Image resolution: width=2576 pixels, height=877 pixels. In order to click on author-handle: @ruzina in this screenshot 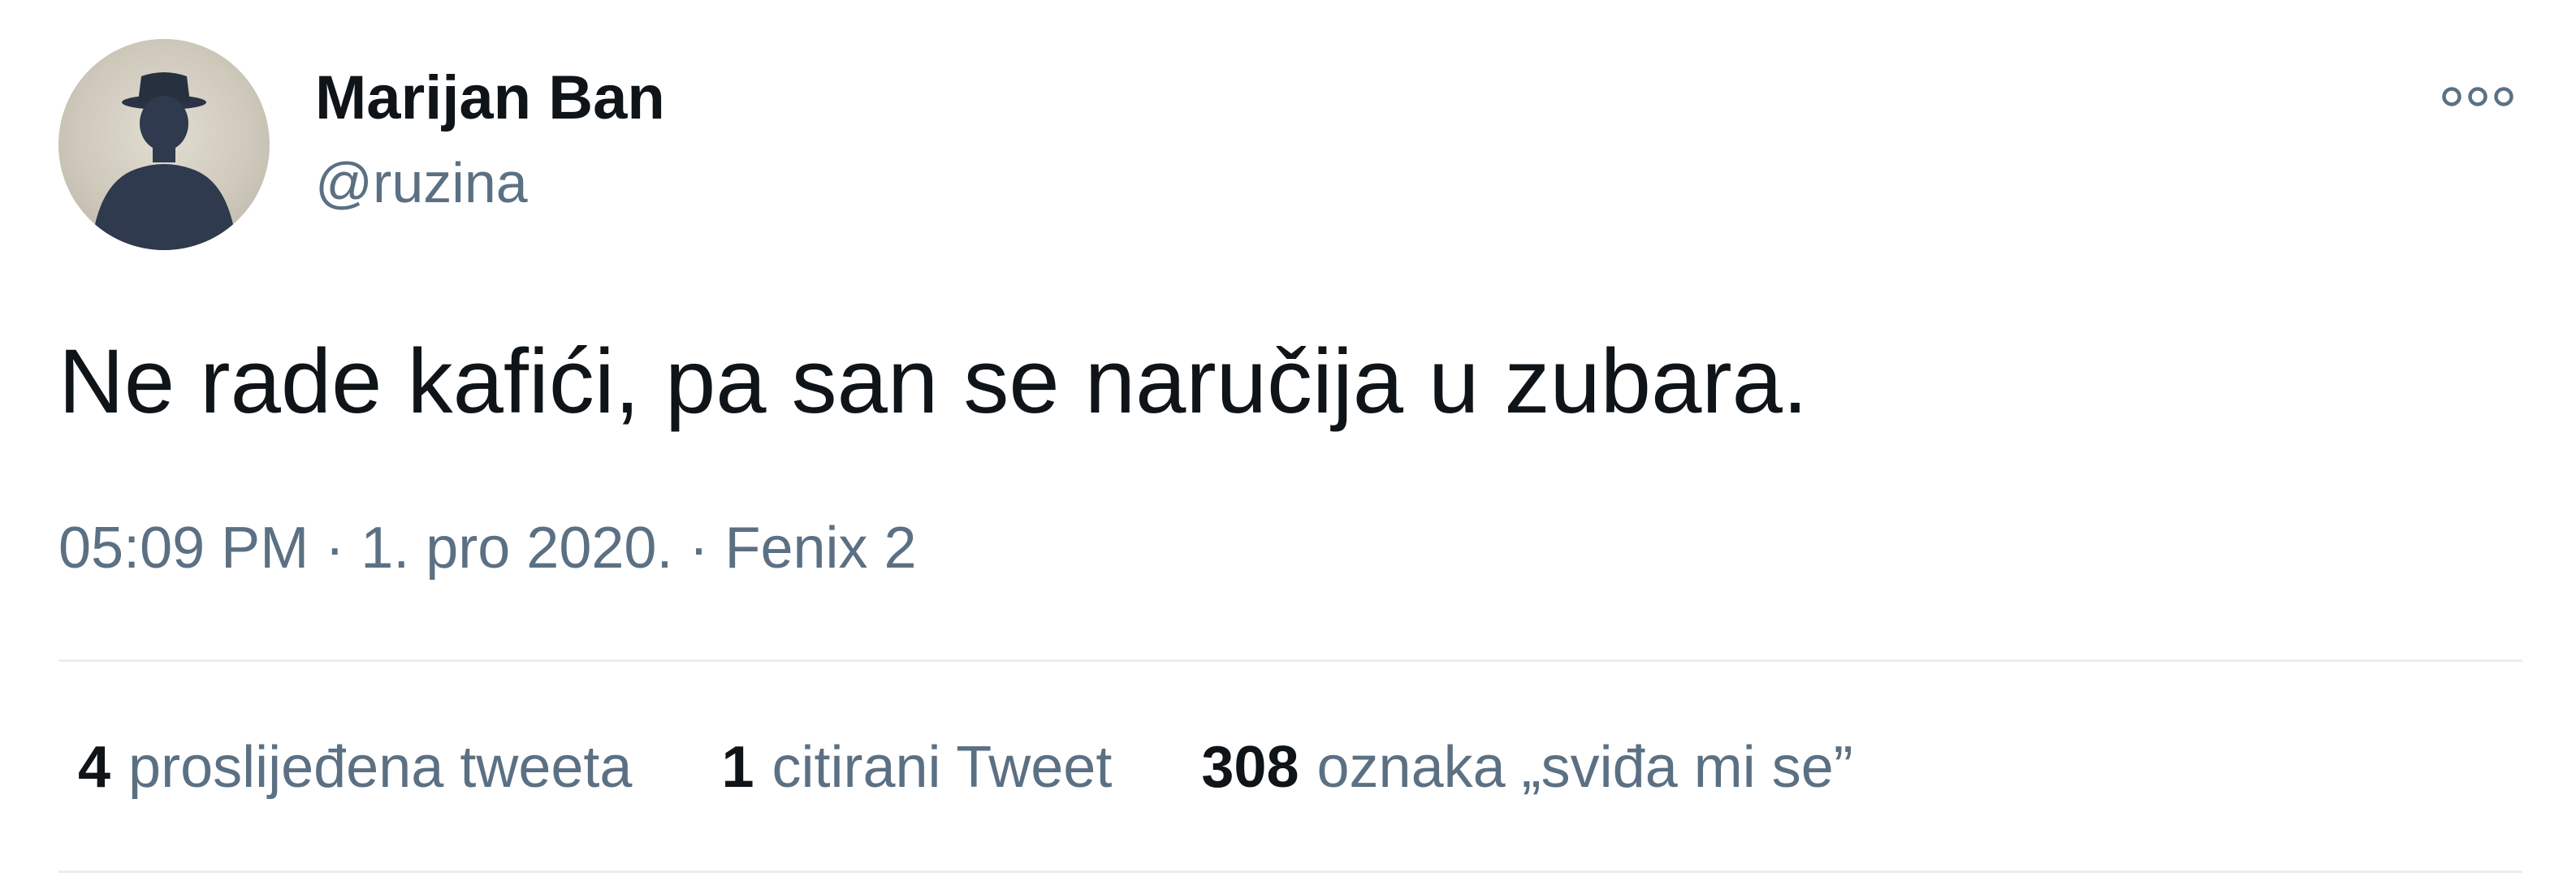, I will do `click(422, 182)`.